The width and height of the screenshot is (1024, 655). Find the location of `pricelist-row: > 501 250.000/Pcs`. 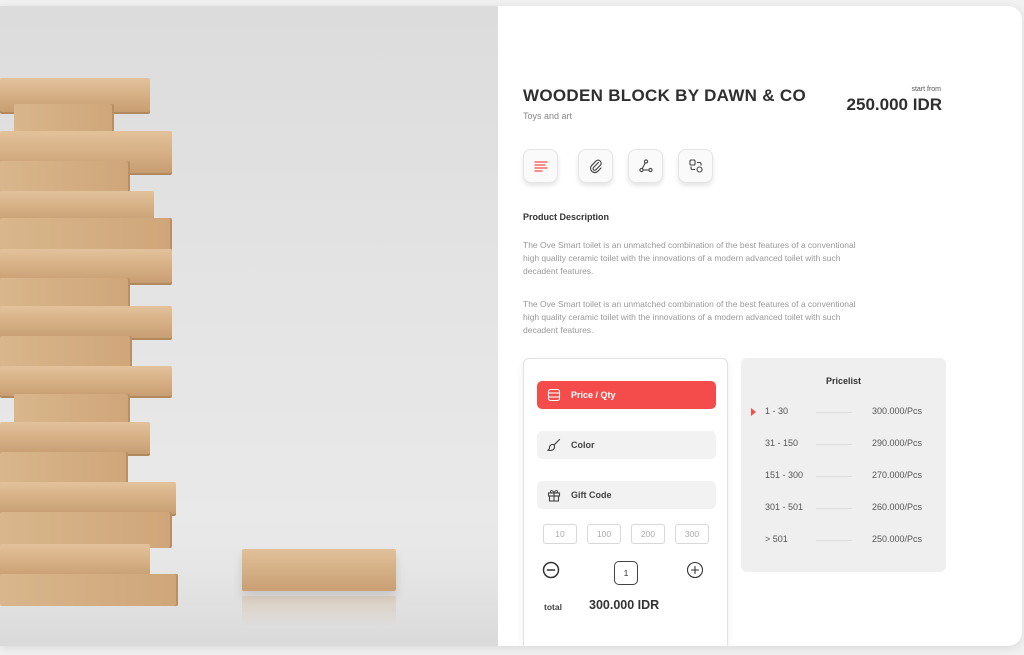

pricelist-row: > 501 250.000/Pcs is located at coordinates (843, 541).